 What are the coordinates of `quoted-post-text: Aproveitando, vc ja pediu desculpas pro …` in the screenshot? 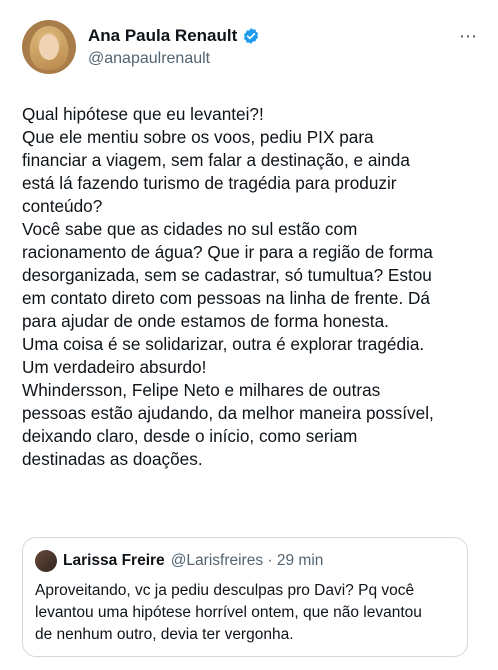 It's located at (247, 613).